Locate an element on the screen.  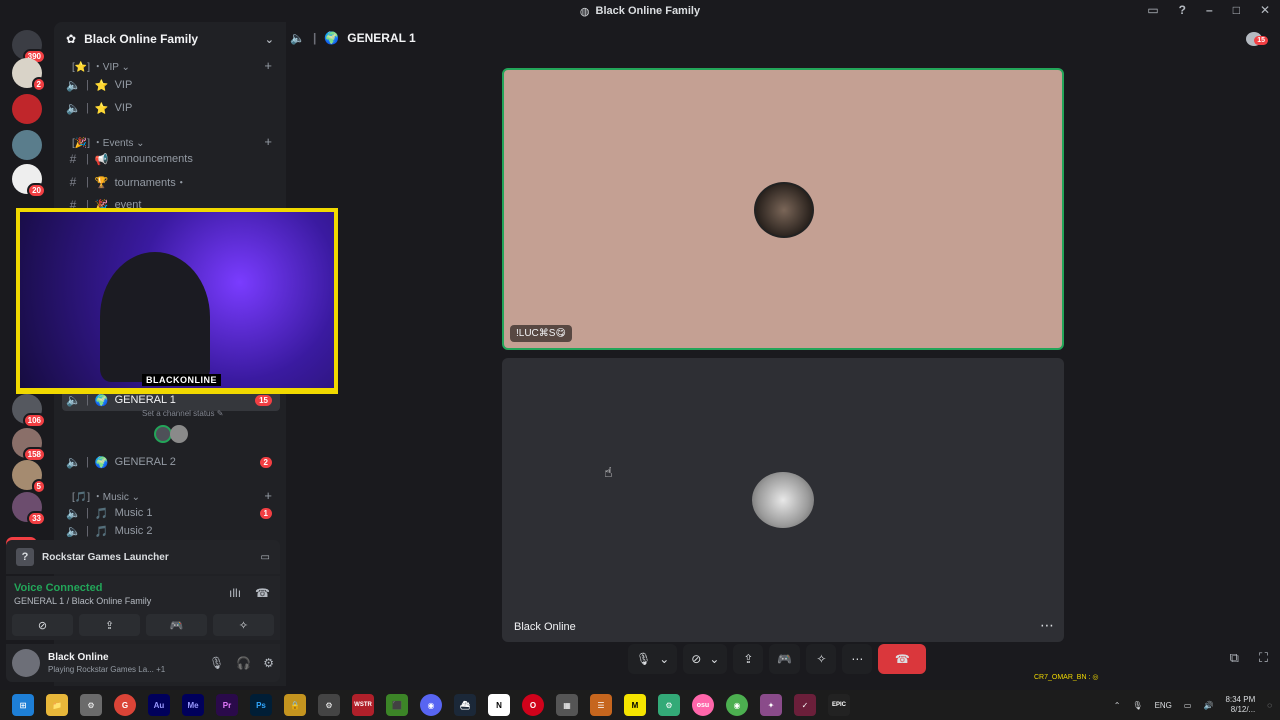
gear-icon: ⚙ is located at coordinates (268, 663).